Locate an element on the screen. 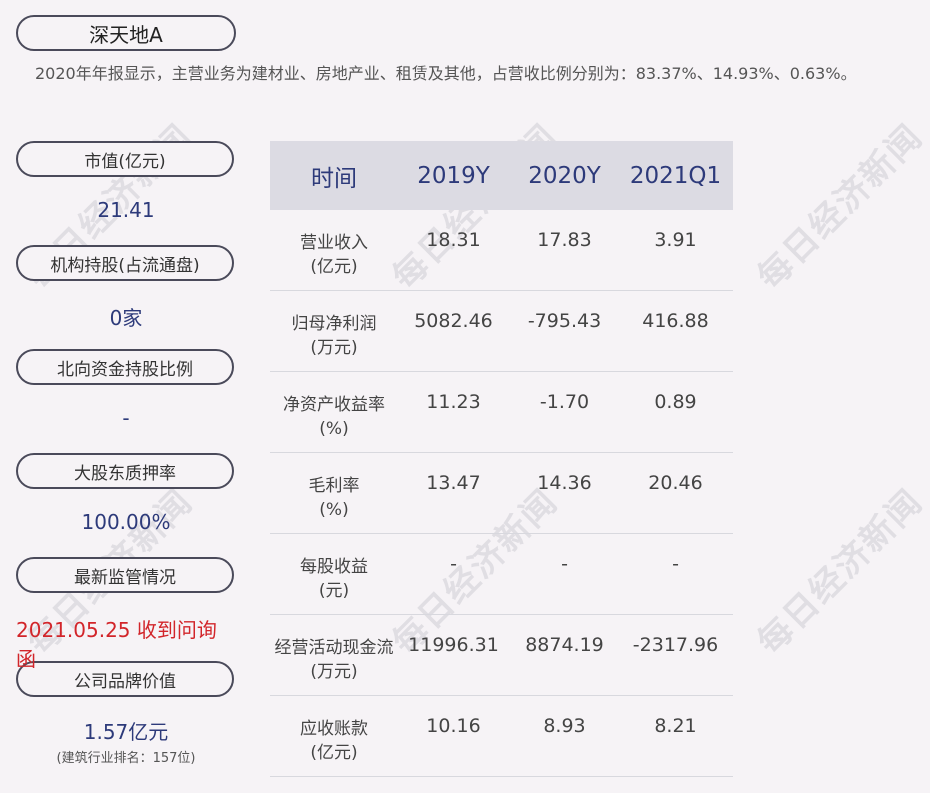 The height and width of the screenshot is (793, 930). row-label: 毛利率 (%) is located at coordinates (334, 498).